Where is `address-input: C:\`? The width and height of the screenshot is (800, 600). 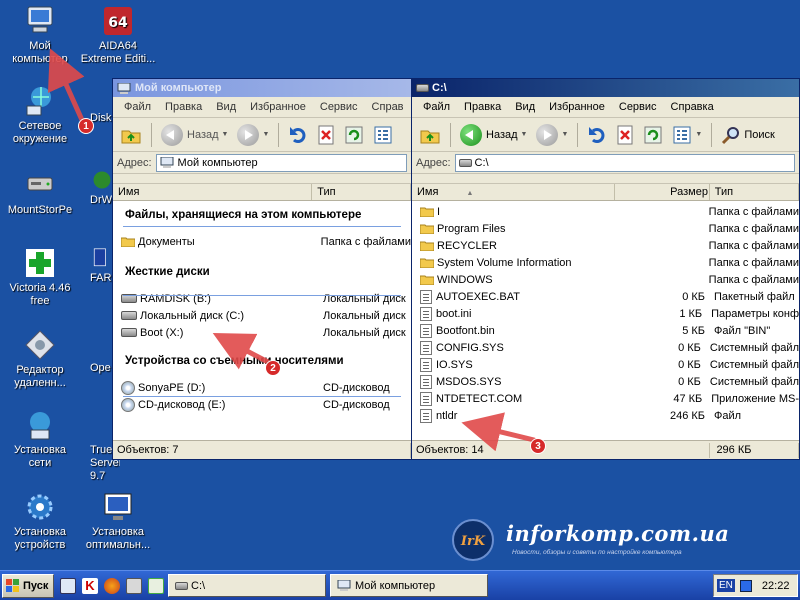
address-input: C:\ is located at coordinates (624, 162).